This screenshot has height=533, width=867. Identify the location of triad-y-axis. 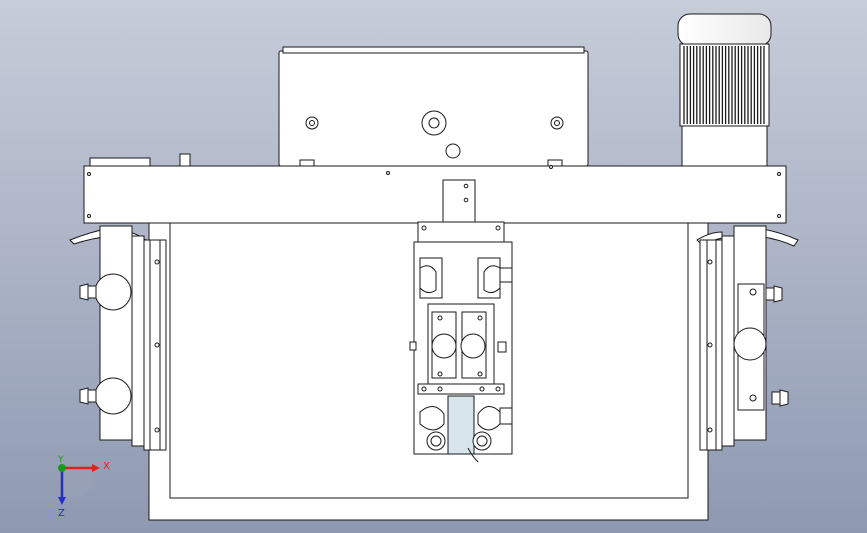
(62, 468).